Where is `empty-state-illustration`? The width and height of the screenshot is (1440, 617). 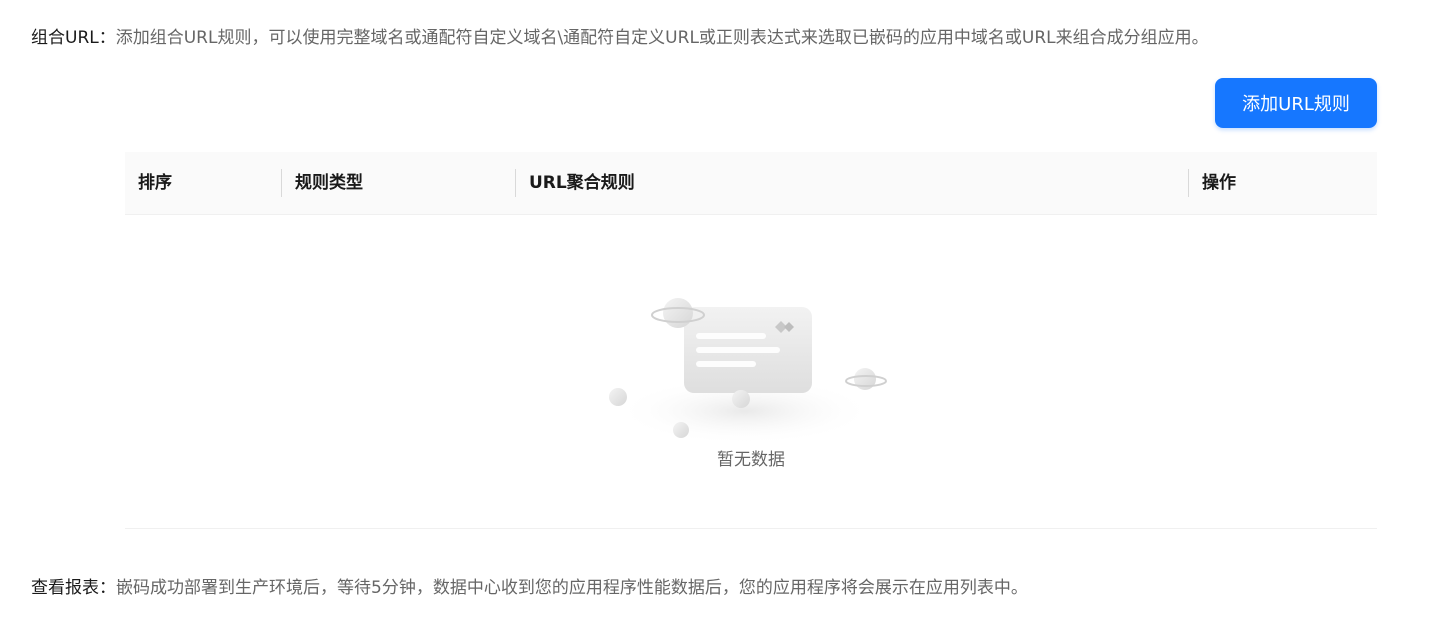
empty-state-illustration is located at coordinates (745, 369).